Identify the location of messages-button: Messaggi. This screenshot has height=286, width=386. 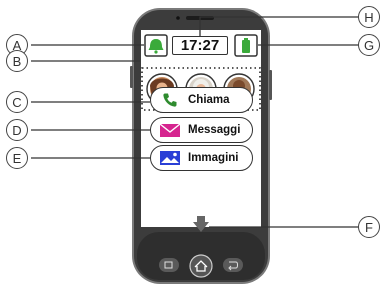
(201, 130).